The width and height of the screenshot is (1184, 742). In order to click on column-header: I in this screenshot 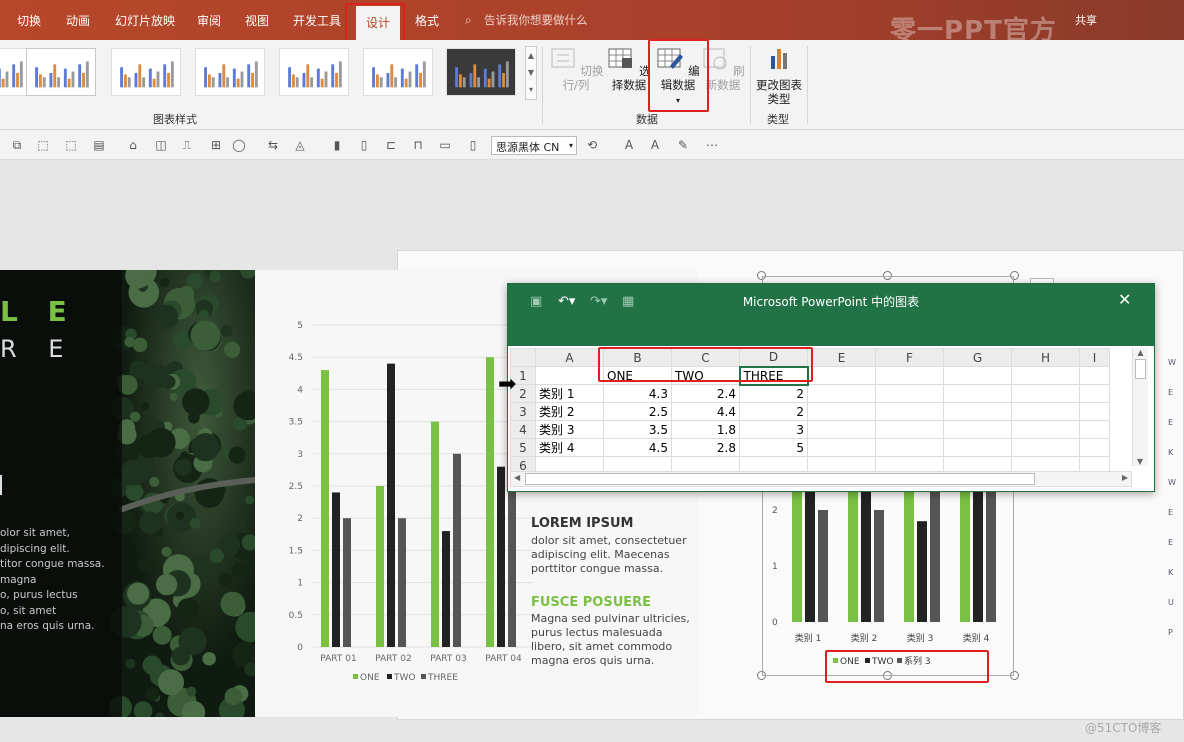, I will do `click(1094, 357)`.